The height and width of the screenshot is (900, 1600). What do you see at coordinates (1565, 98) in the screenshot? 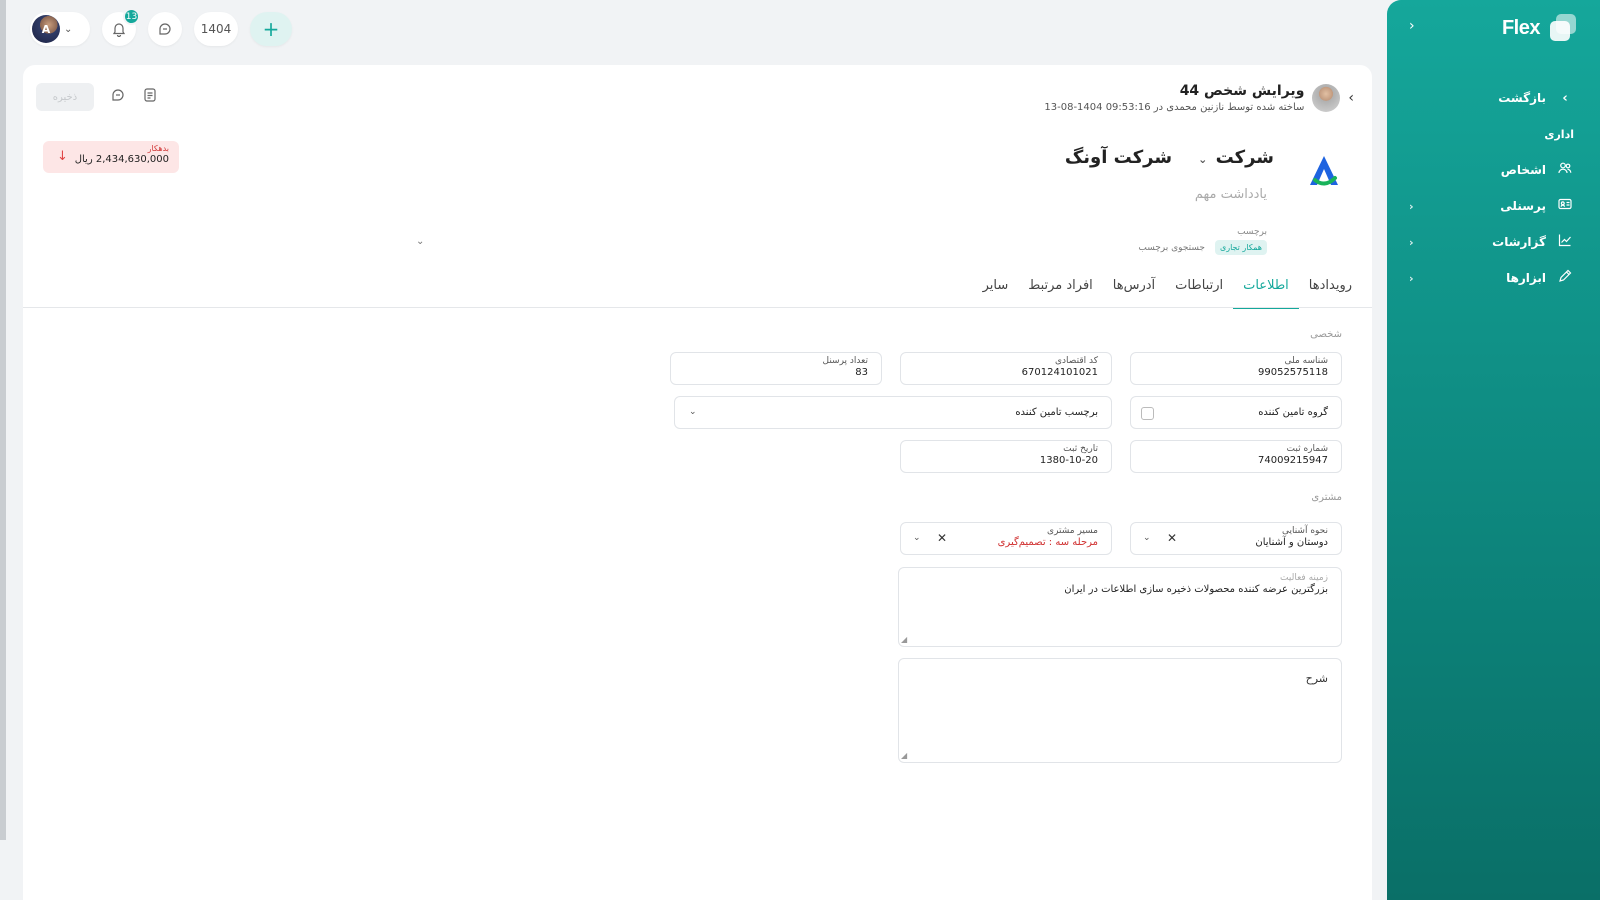
I see `chevron-right-icon: ›` at bounding box center [1565, 98].